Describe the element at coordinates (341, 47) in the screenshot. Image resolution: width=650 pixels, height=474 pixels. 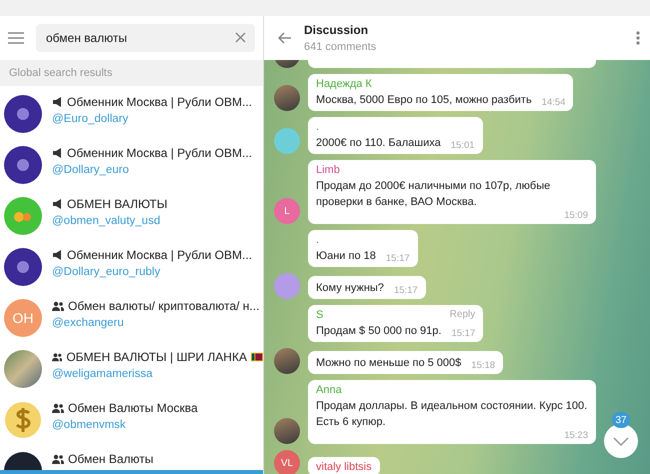
I see `comment-count: 641 comments` at that location.